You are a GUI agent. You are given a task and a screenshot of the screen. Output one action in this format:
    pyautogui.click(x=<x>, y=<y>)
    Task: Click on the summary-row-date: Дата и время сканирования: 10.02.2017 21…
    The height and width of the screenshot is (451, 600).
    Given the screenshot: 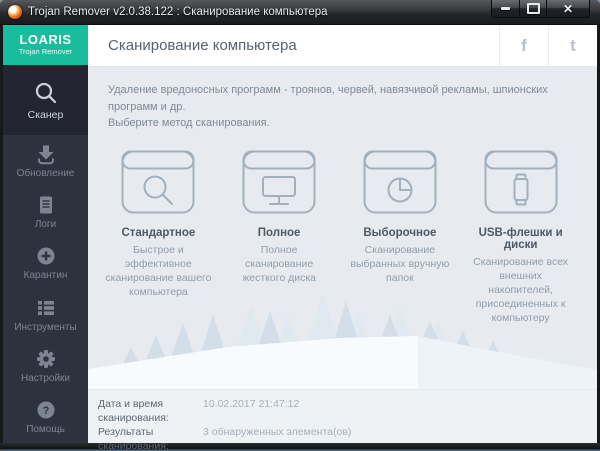 What is the action you would take?
    pyautogui.click(x=347, y=411)
    